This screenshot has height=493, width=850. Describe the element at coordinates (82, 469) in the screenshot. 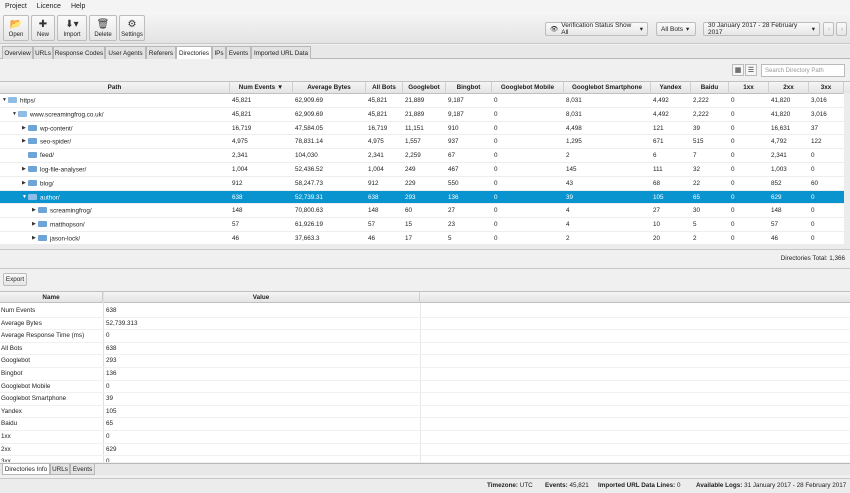

I see `tab-events-bottom: Events` at that location.